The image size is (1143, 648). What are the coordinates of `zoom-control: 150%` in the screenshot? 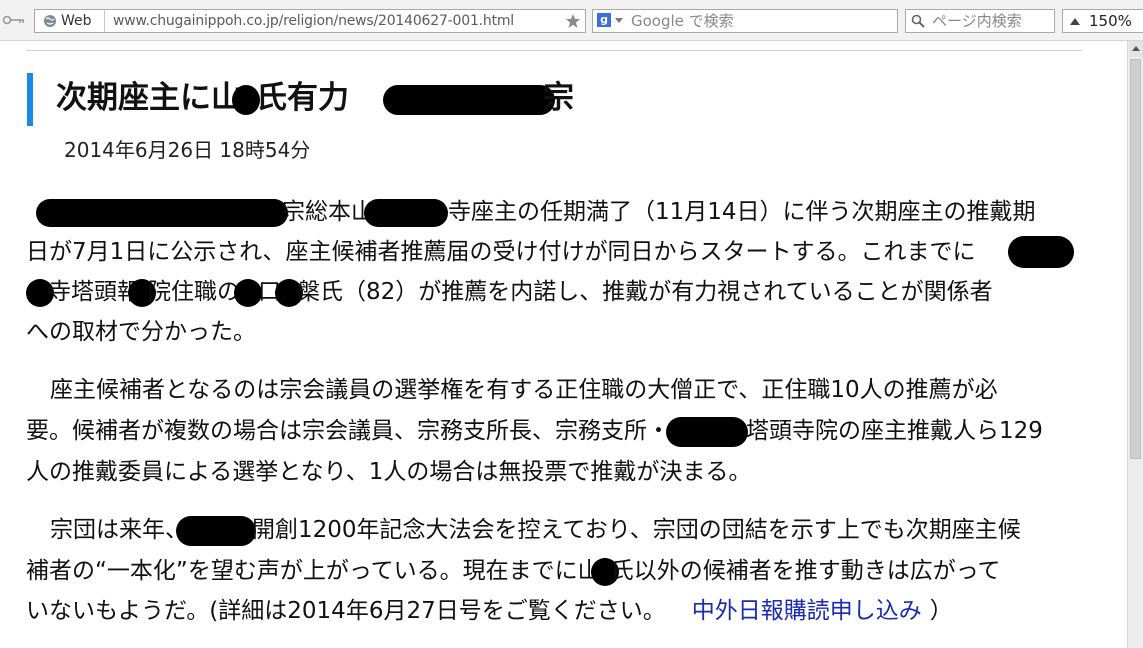 It's located at (1102, 21).